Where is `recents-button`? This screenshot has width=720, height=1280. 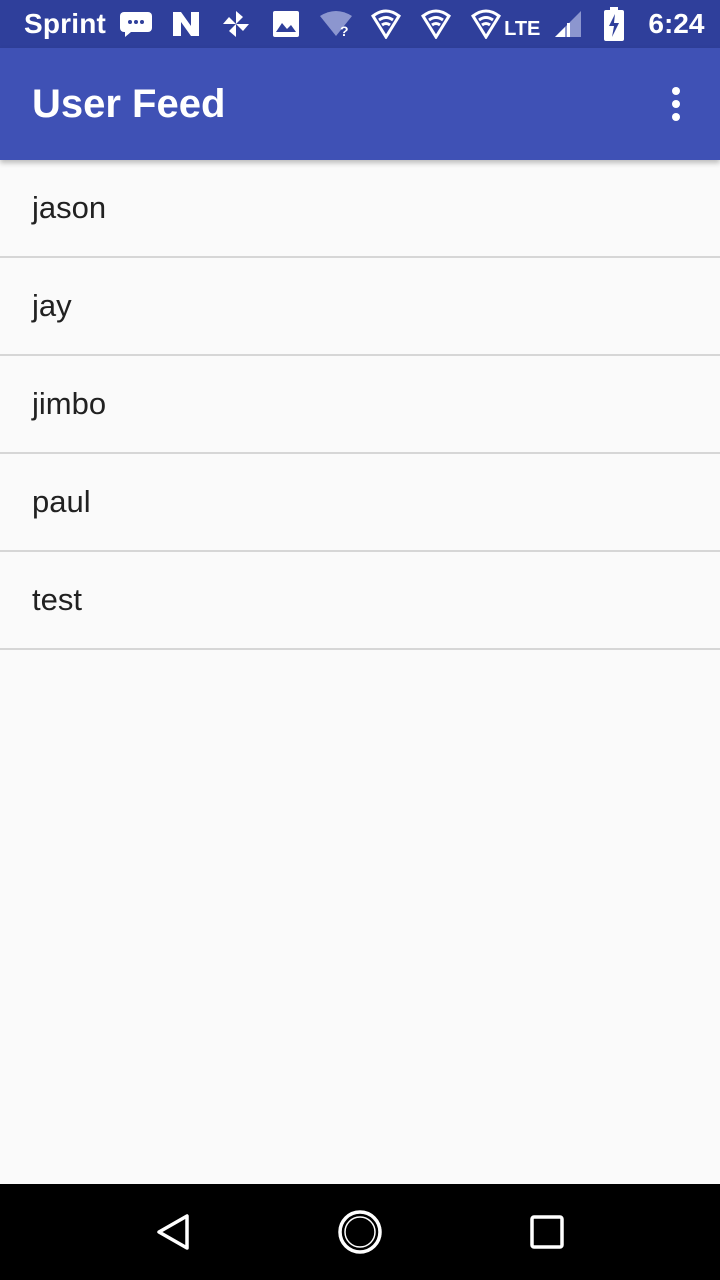 recents-button is located at coordinates (547, 1232).